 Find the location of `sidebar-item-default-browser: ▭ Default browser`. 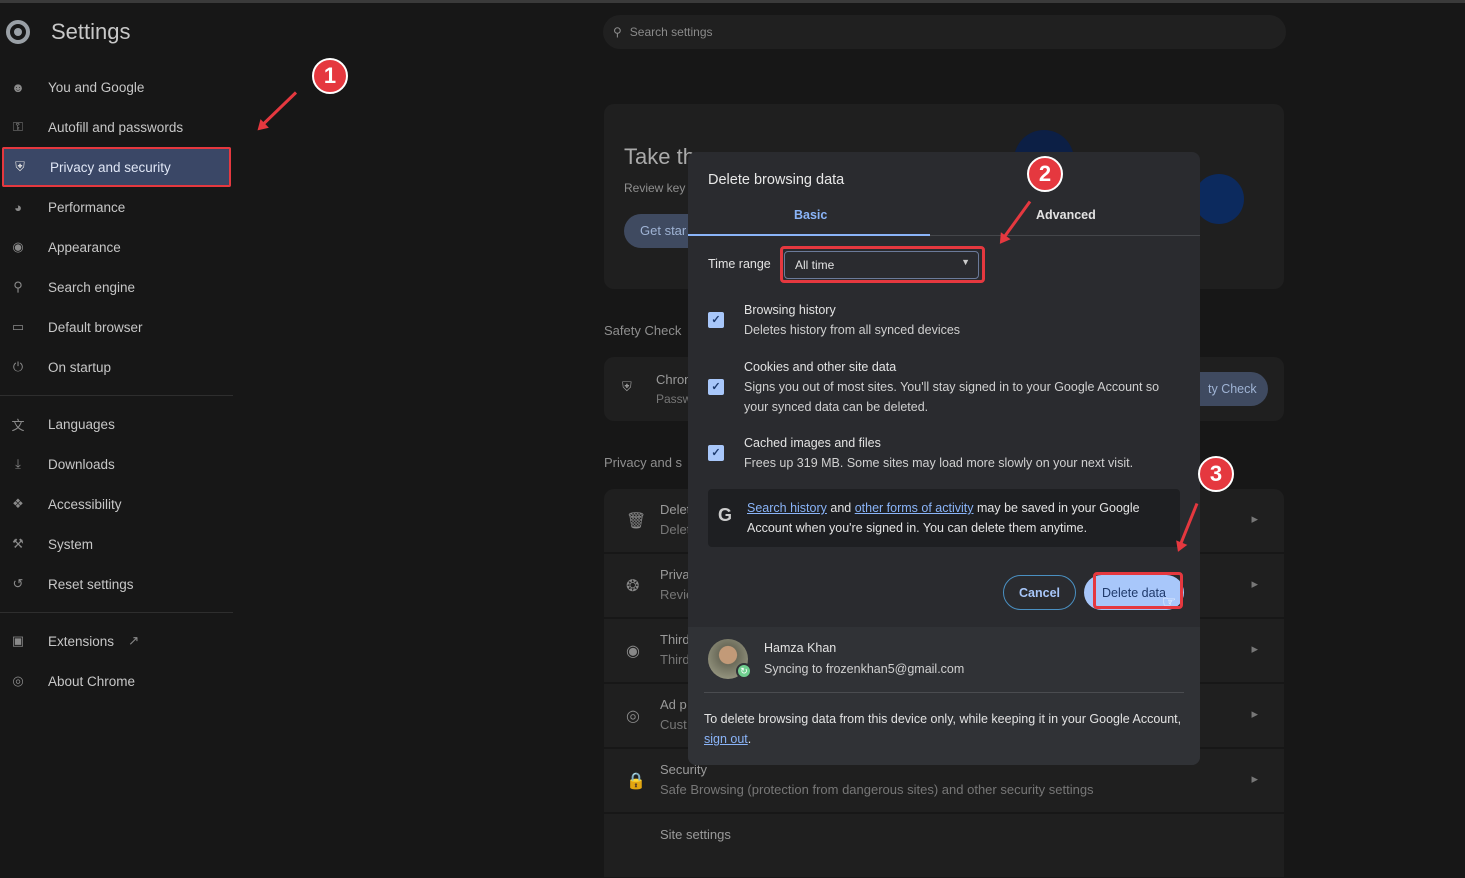

sidebar-item-default-browser: ▭ Default browser is located at coordinates (116, 327).